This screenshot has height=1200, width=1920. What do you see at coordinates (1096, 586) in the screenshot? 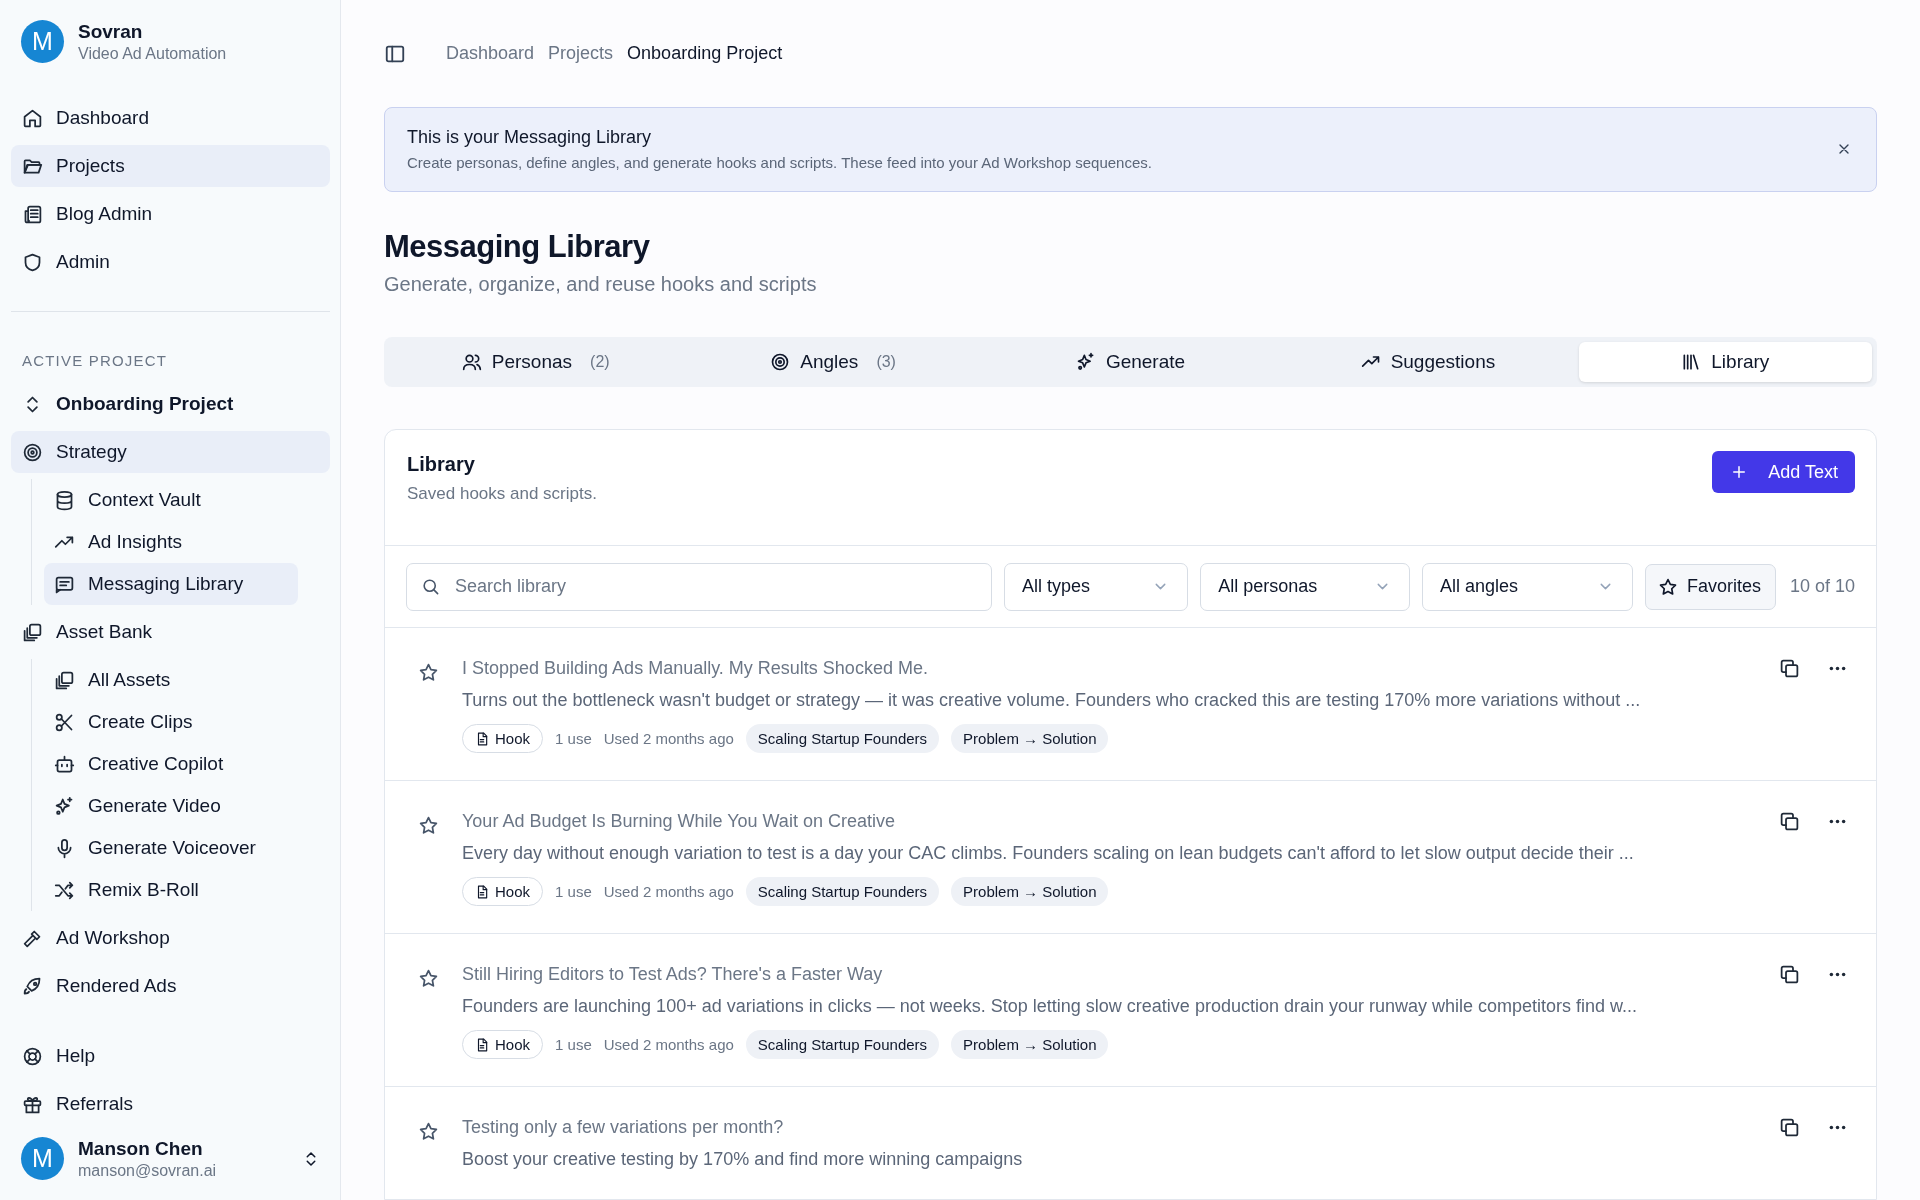
I see `filter-dropdown: All types` at bounding box center [1096, 586].